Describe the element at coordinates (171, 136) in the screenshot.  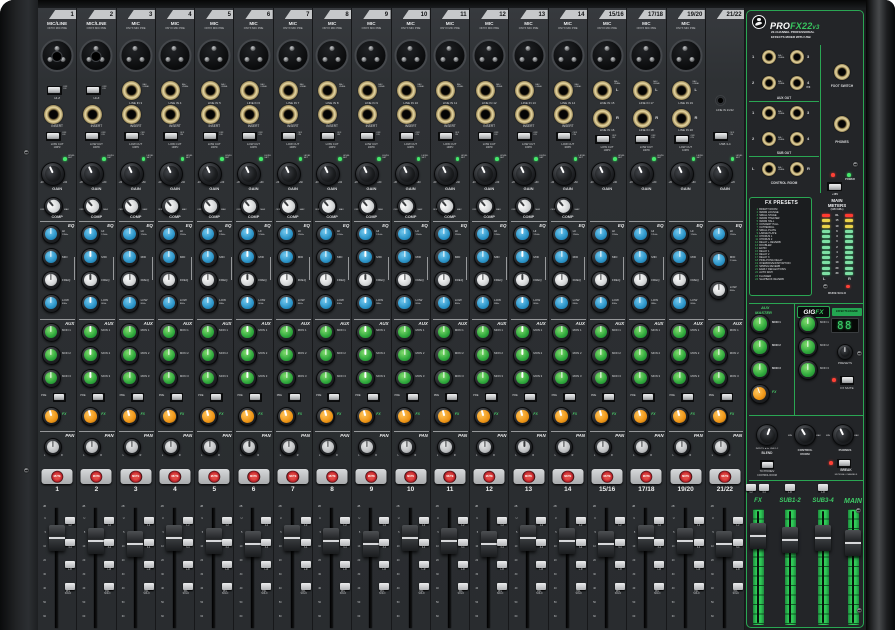
I see `low-cut-switch` at that location.